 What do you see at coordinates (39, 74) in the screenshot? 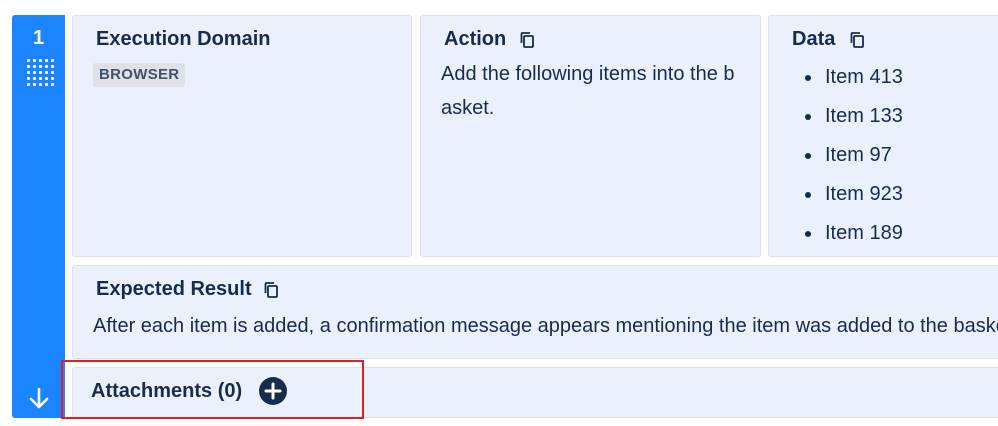
I see `drag-handle-icon` at bounding box center [39, 74].